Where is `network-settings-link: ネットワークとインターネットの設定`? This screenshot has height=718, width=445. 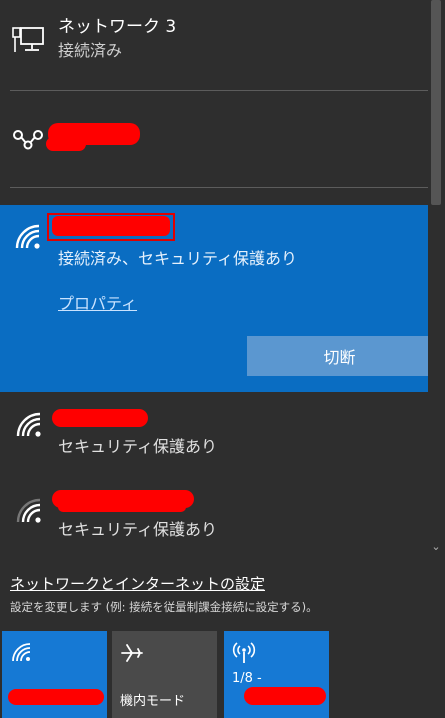
network-settings-link: ネットワークとインターネットの設定 is located at coordinates (137, 583).